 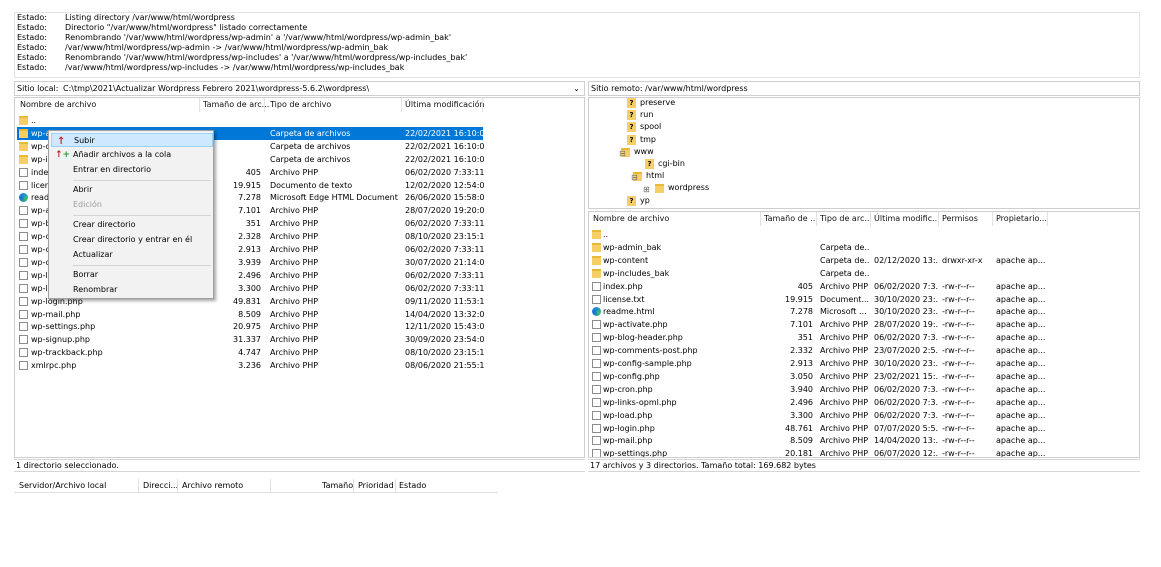 What do you see at coordinates (58, 105) in the screenshot?
I see `col-header-name: Nombre de archivo` at bounding box center [58, 105].